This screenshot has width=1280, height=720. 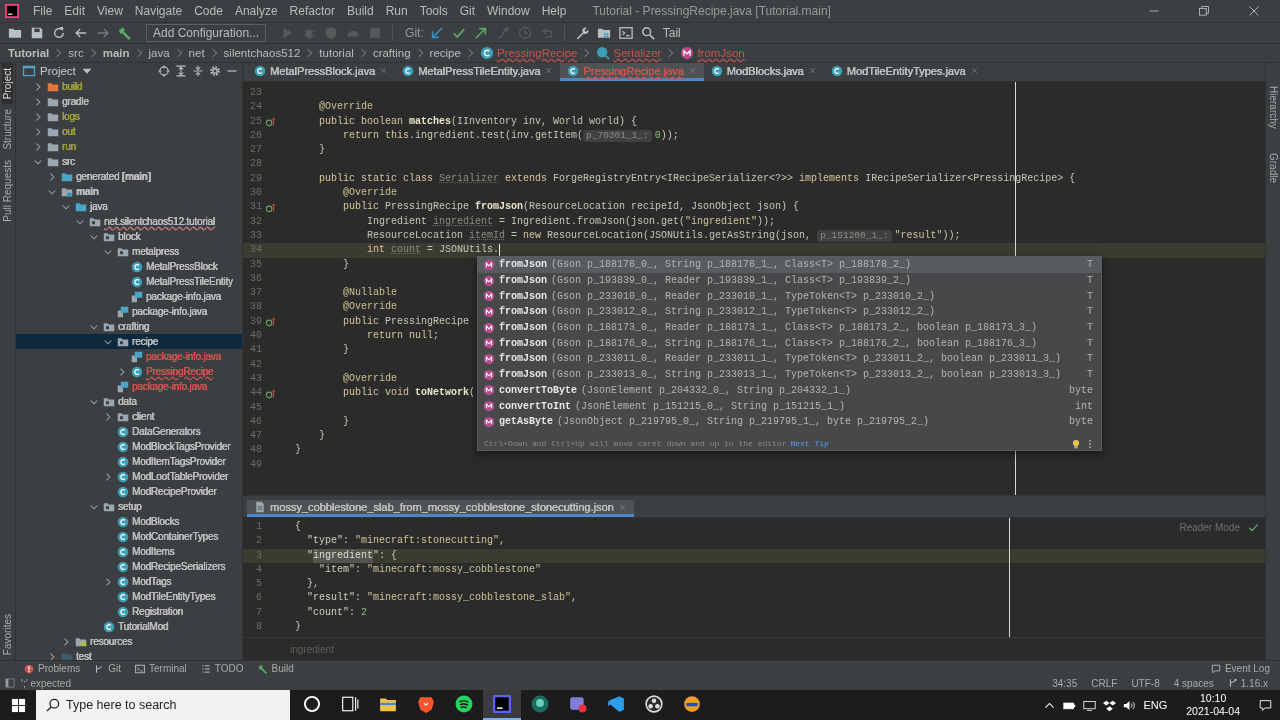 What do you see at coordinates (129, 431) in the screenshot?
I see `tree-item: DataGenerators` at bounding box center [129, 431].